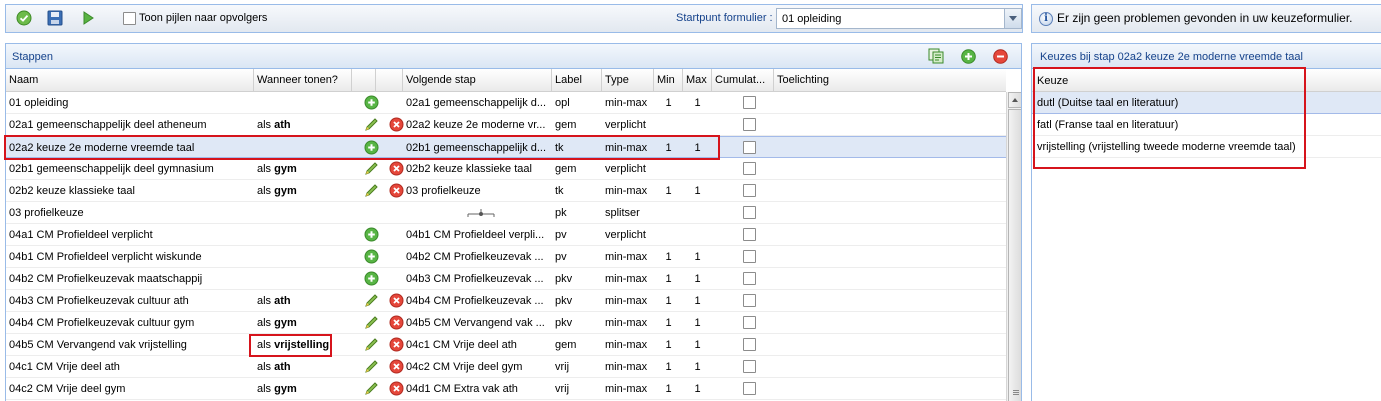 The height and width of the screenshot is (401, 1381). What do you see at coordinates (577, 80) in the screenshot?
I see `col-label: Label` at bounding box center [577, 80].